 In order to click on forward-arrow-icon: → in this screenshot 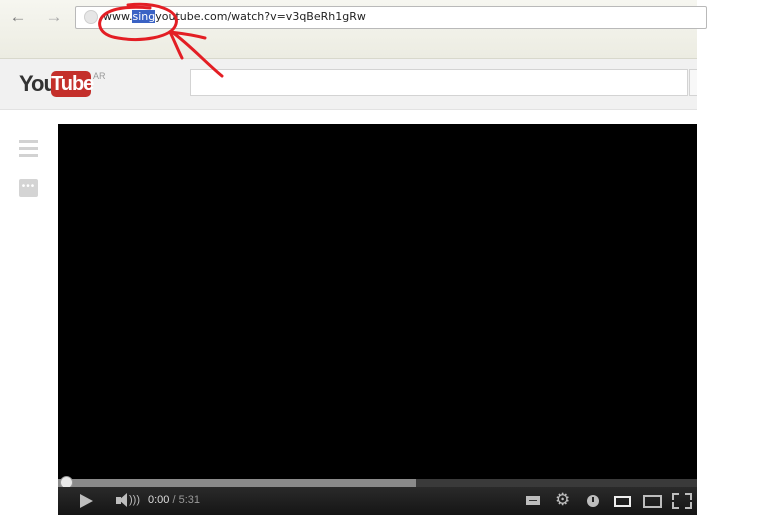, I will do `click(54, 17)`.